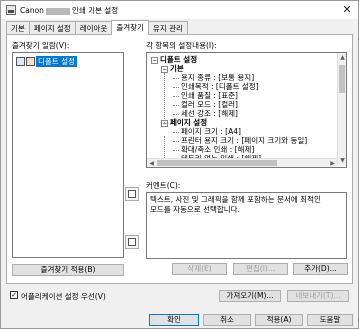 This screenshot has width=359, height=329. I want to click on comment-label: 커멘트(C):, so click(163, 185).